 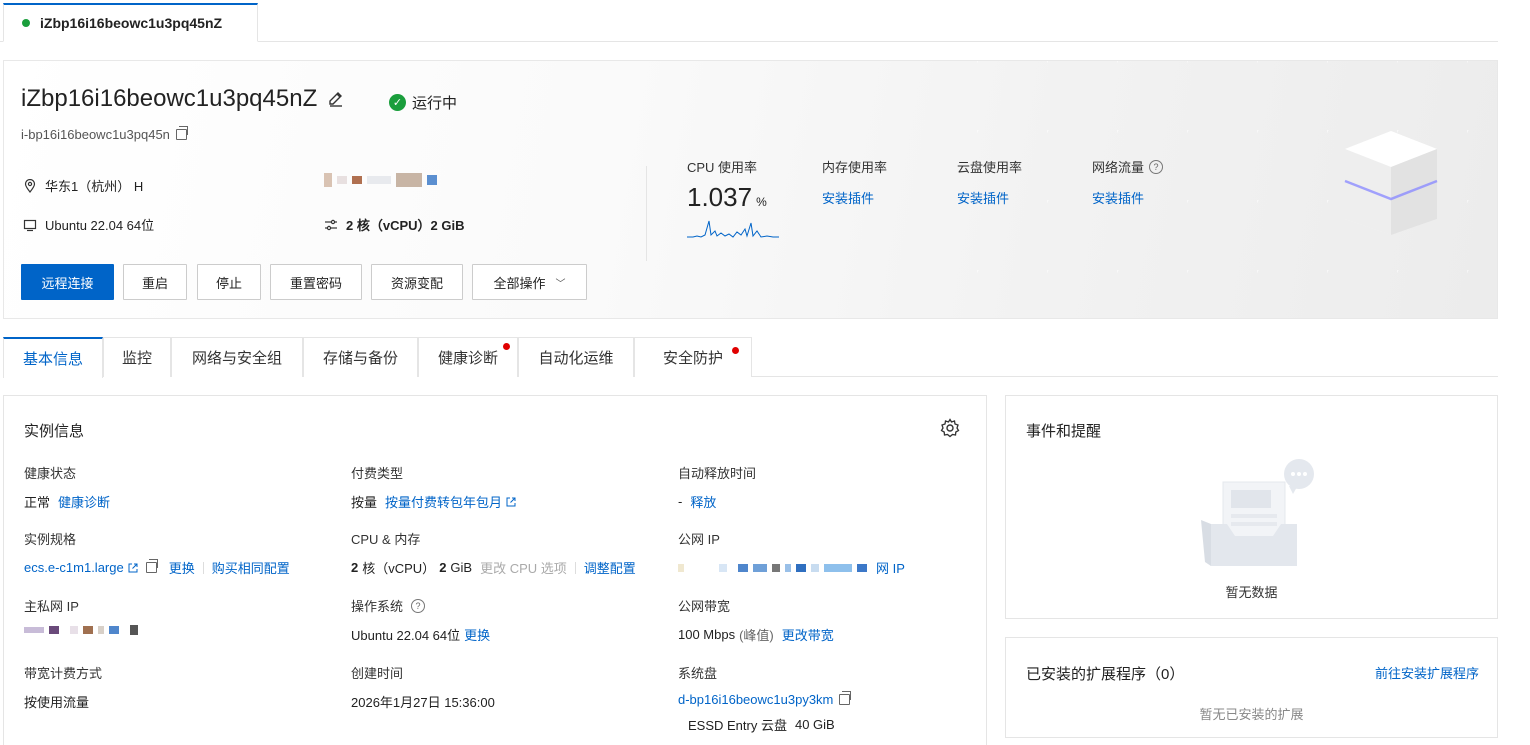 What do you see at coordinates (703, 501) in the screenshot?
I see `release-link: 释放` at bounding box center [703, 501].